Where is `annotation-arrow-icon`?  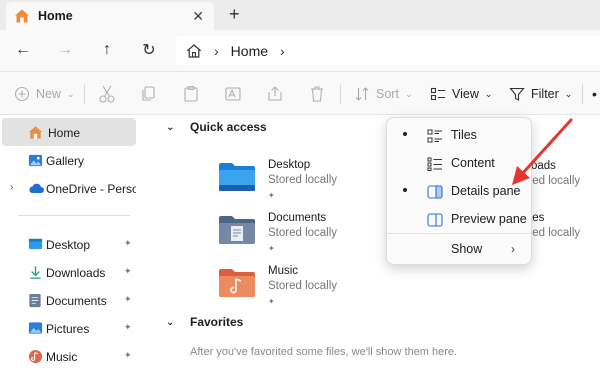
annotation-arrow-icon is located at coordinates (542, 151).